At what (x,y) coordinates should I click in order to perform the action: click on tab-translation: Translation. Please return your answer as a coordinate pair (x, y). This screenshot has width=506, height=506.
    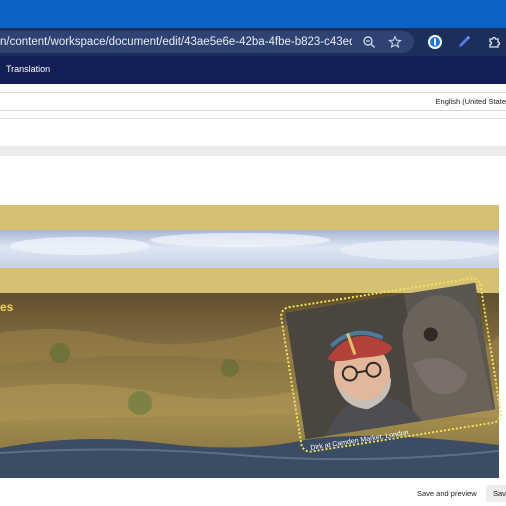
    Looking at the image, I should click on (28, 70).